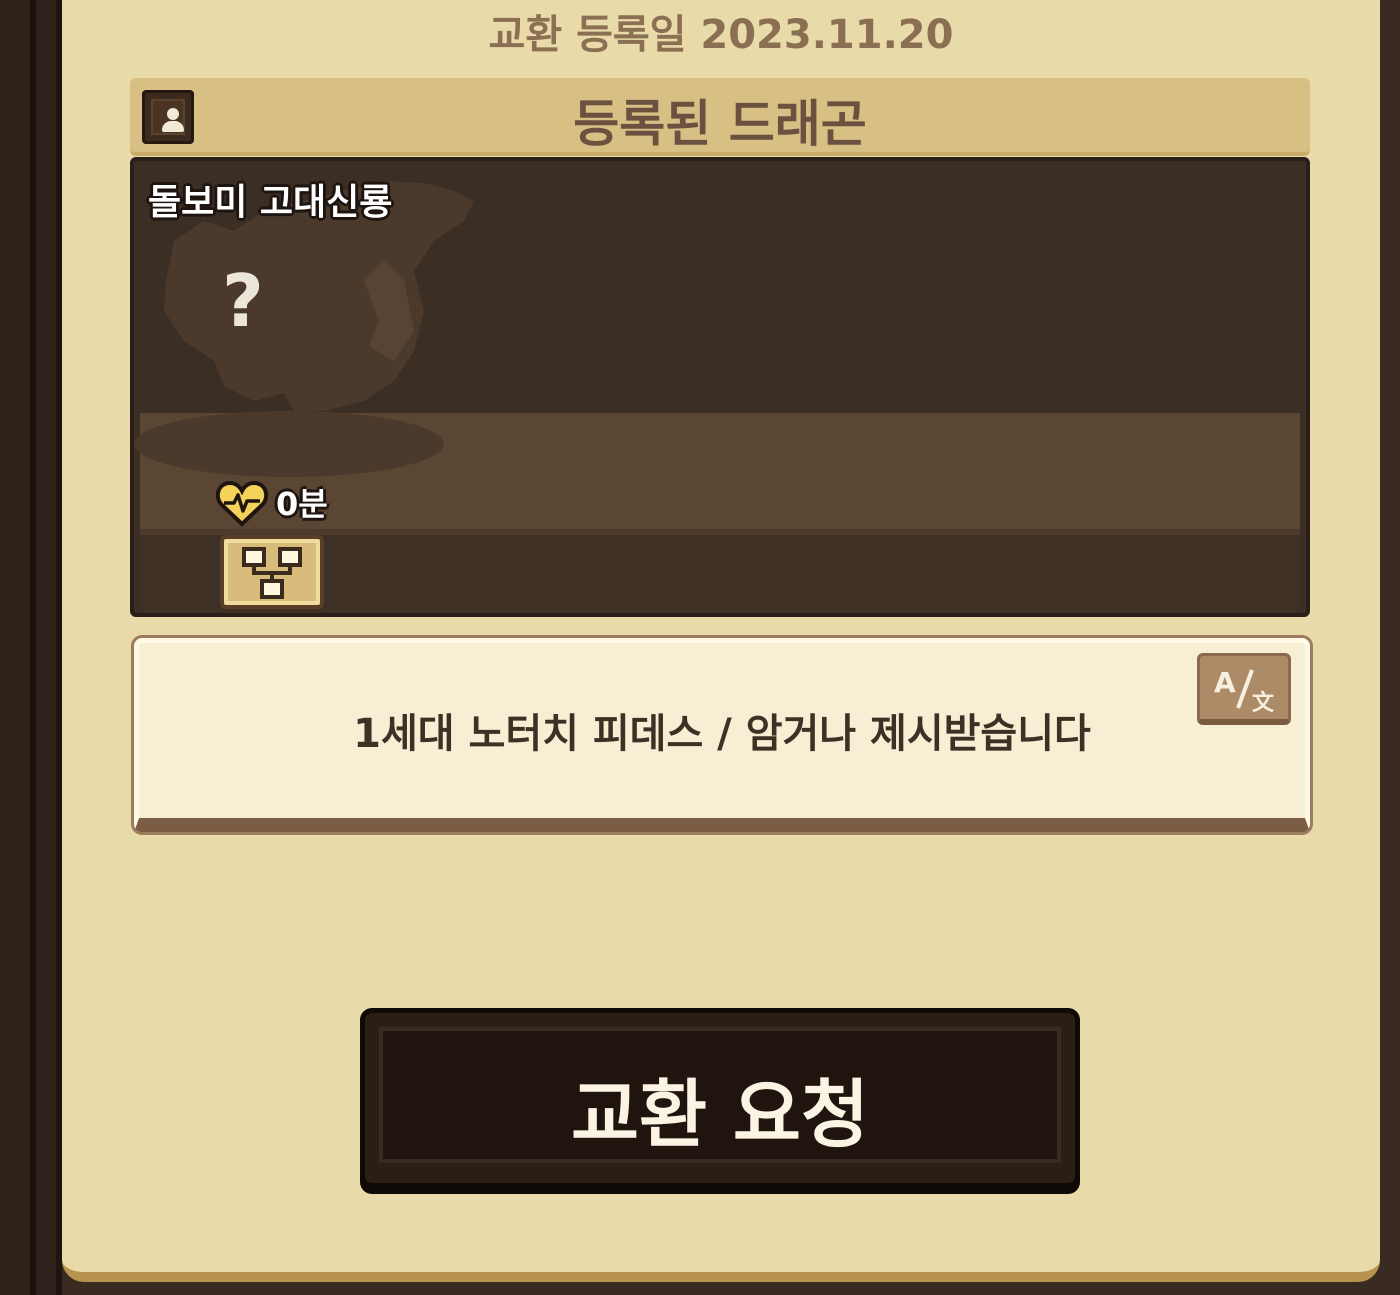 The width and height of the screenshot is (1400, 1295). I want to click on section-title: 등록된 드래곤, so click(720, 124).